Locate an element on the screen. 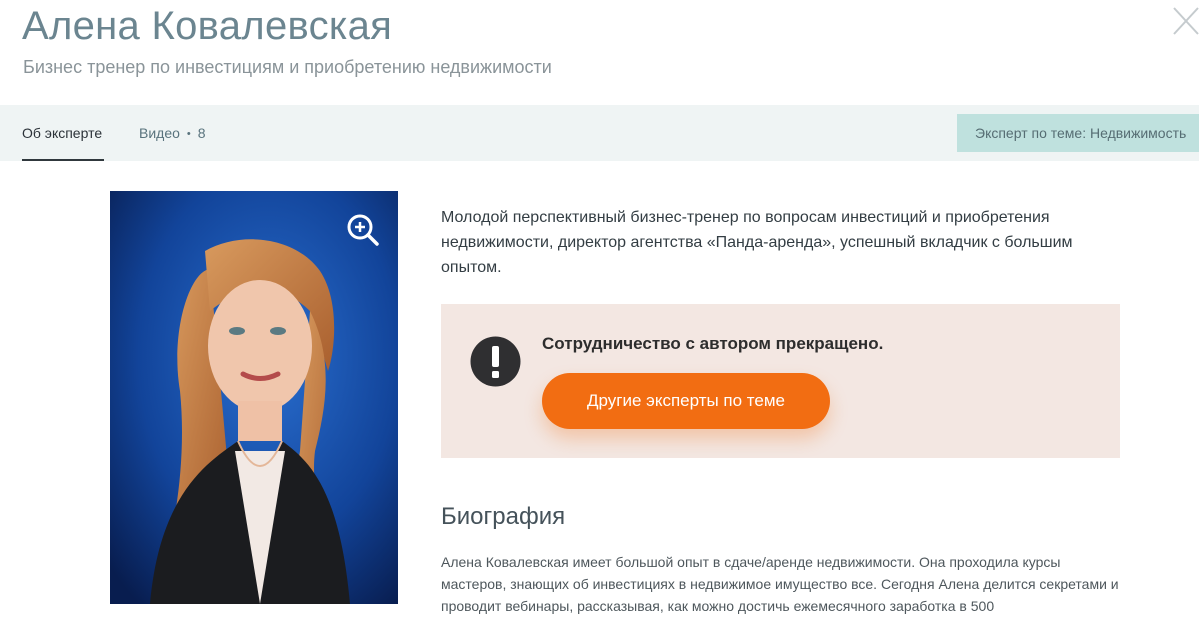  tab-video: Видео • 8 is located at coordinates (172, 133).